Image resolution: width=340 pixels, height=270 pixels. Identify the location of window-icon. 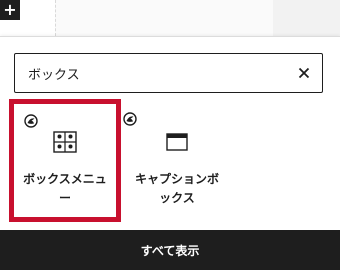
(177, 142).